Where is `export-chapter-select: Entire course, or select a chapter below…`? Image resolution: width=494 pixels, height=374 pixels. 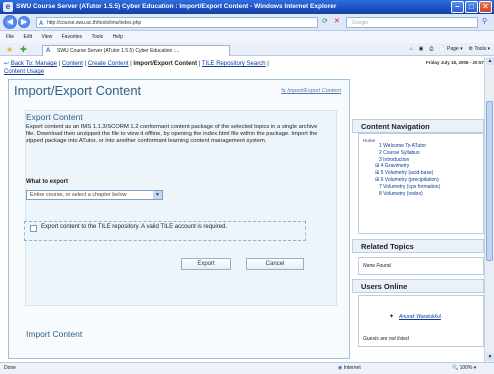 export-chapter-select: Entire course, or select a chapter below… is located at coordinates (94, 195).